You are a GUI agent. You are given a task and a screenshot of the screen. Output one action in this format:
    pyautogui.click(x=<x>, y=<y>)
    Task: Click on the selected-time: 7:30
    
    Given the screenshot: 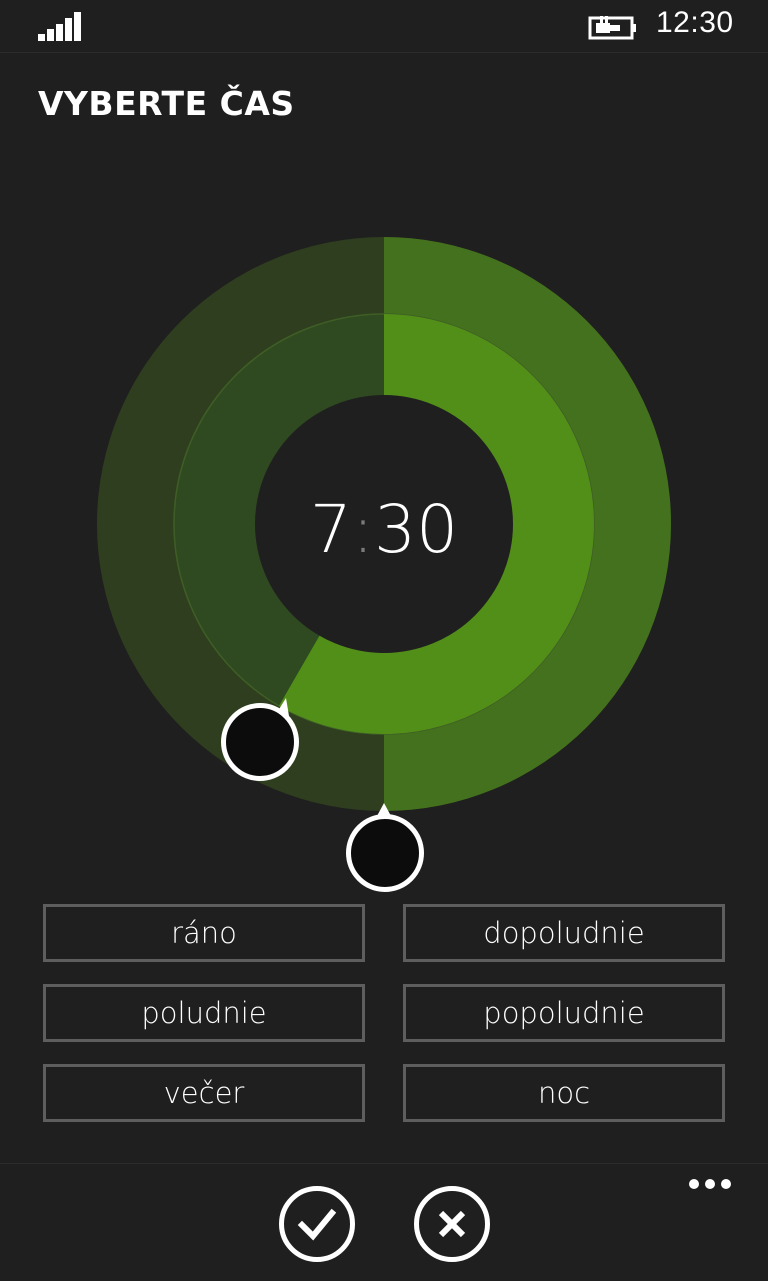 What is the action you would take?
    pyautogui.click(x=384, y=530)
    